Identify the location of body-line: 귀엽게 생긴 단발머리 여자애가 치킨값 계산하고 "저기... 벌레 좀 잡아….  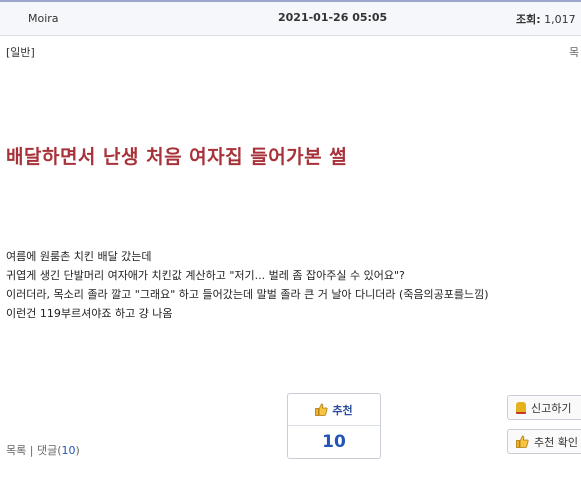
(205, 275).